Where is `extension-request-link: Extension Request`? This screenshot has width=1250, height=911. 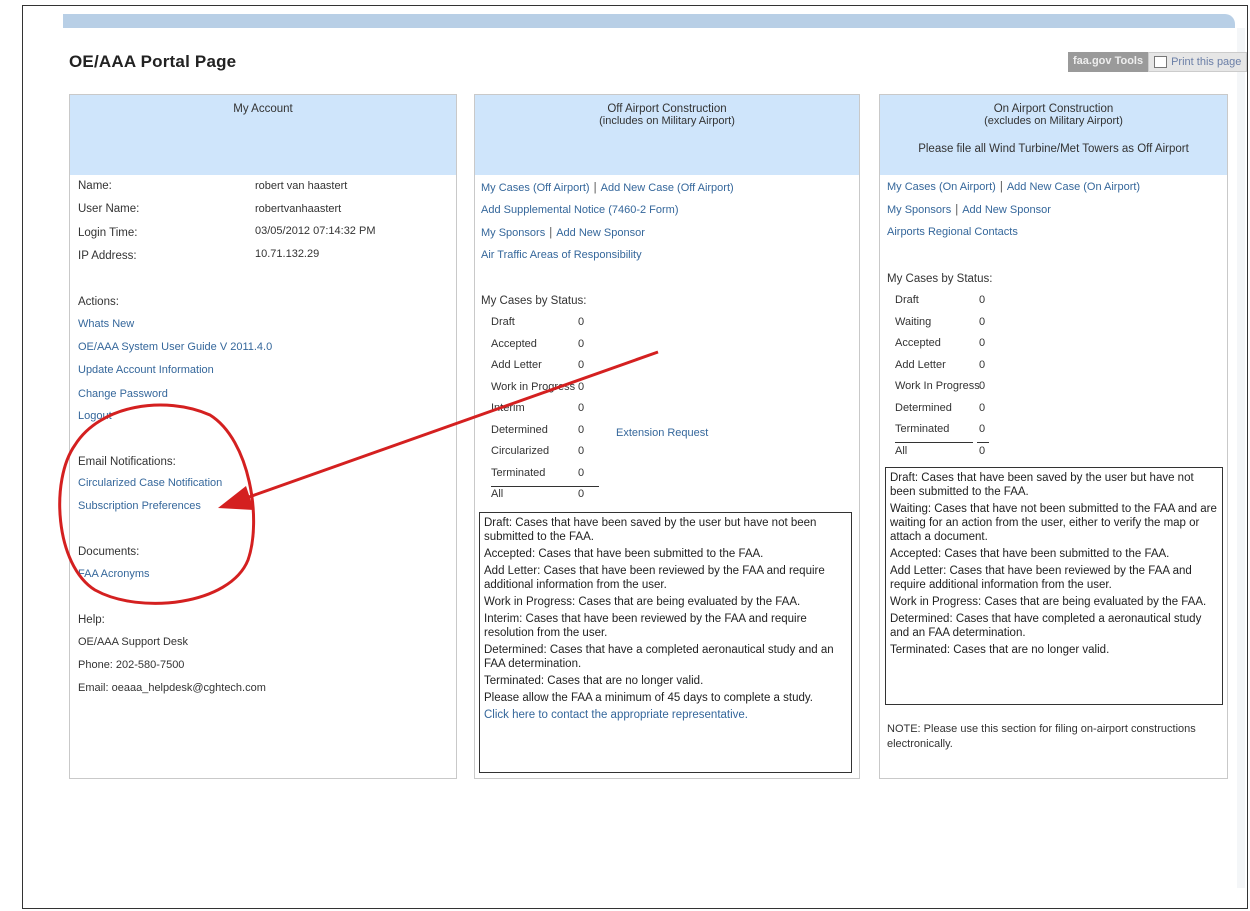 extension-request-link: Extension Request is located at coordinates (662, 433).